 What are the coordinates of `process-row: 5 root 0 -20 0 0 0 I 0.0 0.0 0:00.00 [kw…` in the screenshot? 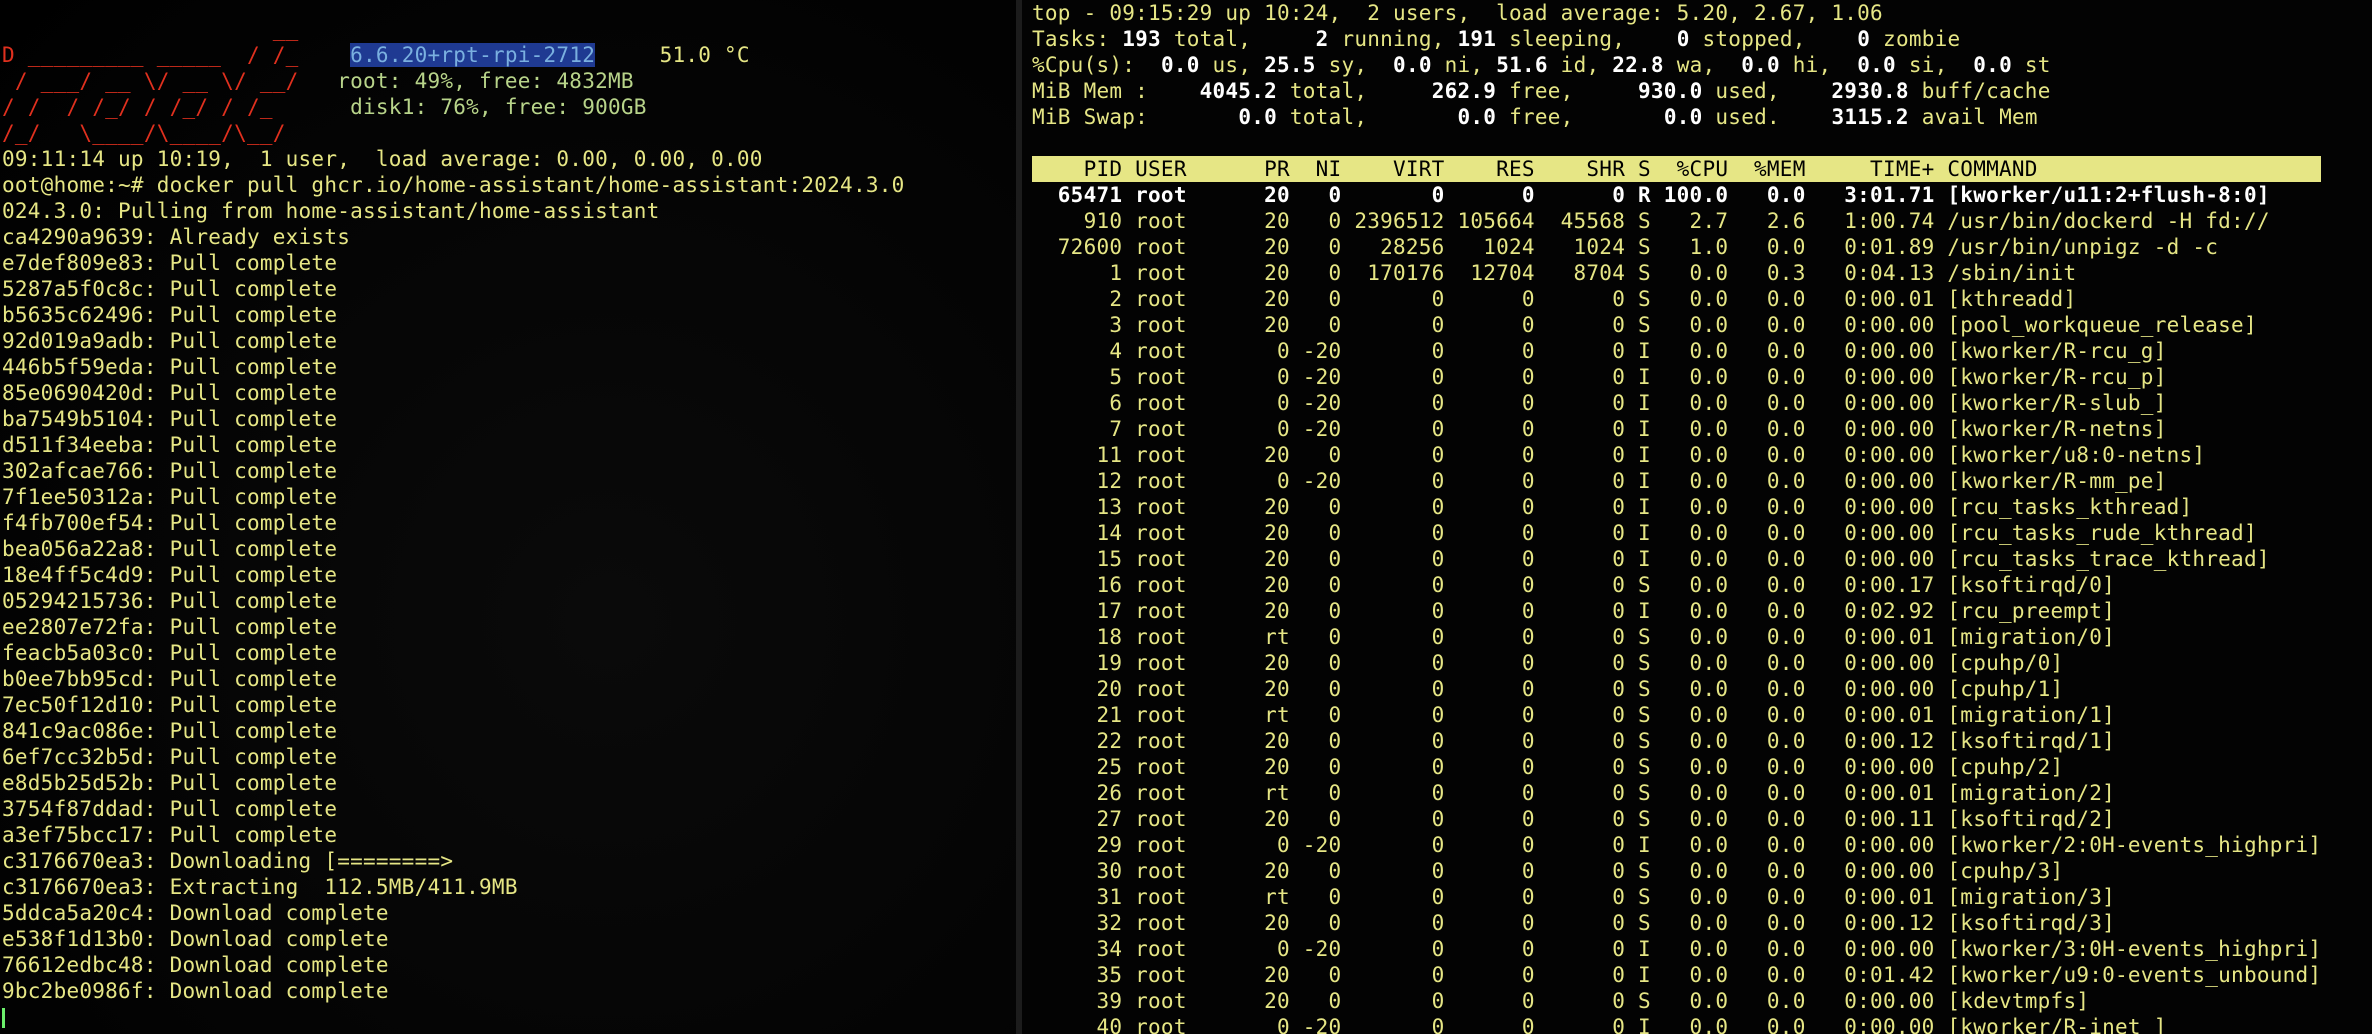 It's located at (1676, 377).